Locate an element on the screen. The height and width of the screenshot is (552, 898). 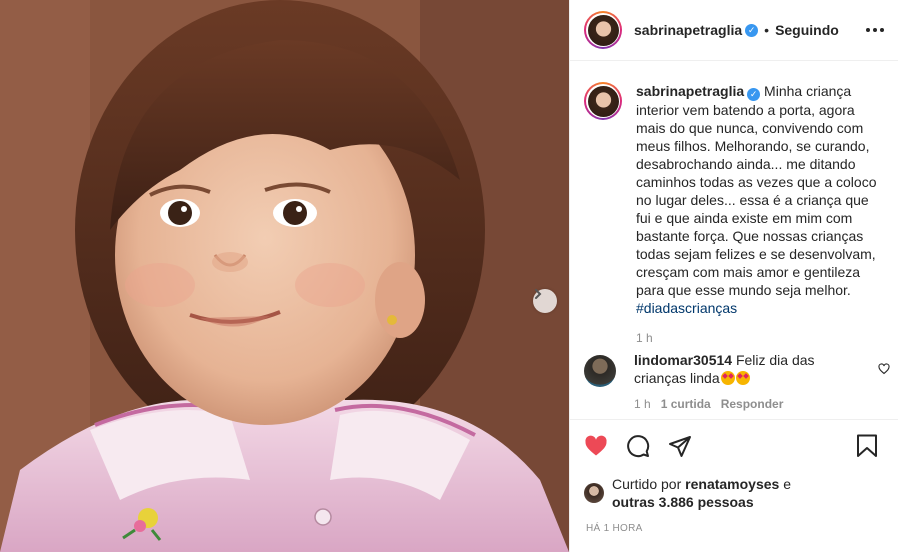
comment-icon is located at coordinates (638, 446).